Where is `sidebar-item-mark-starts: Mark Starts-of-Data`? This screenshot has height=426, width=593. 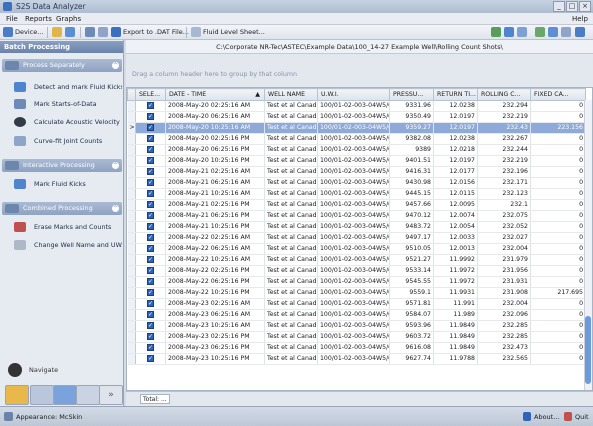
sidebar-item-mark-starts: Mark Starts-of-Data is located at coordinates (68, 104).